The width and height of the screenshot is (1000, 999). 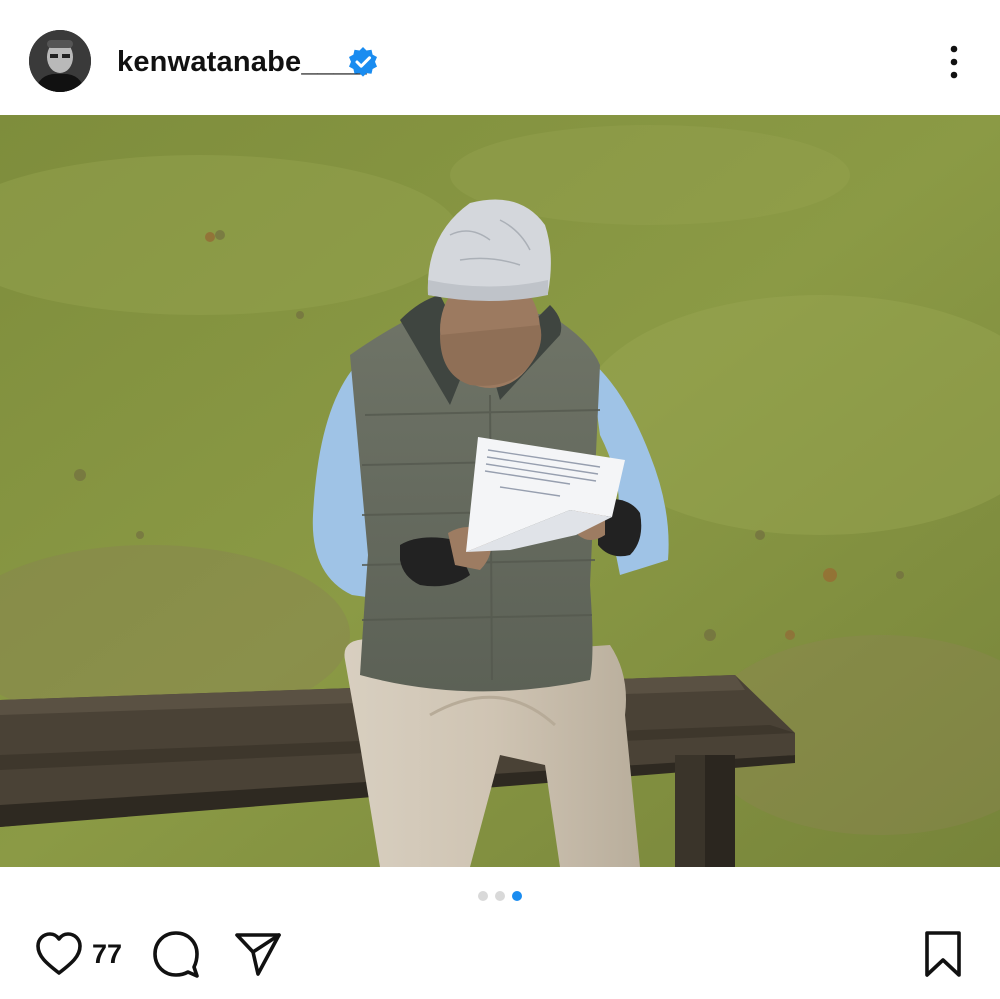 What do you see at coordinates (60, 61) in the screenshot?
I see `avatar` at bounding box center [60, 61].